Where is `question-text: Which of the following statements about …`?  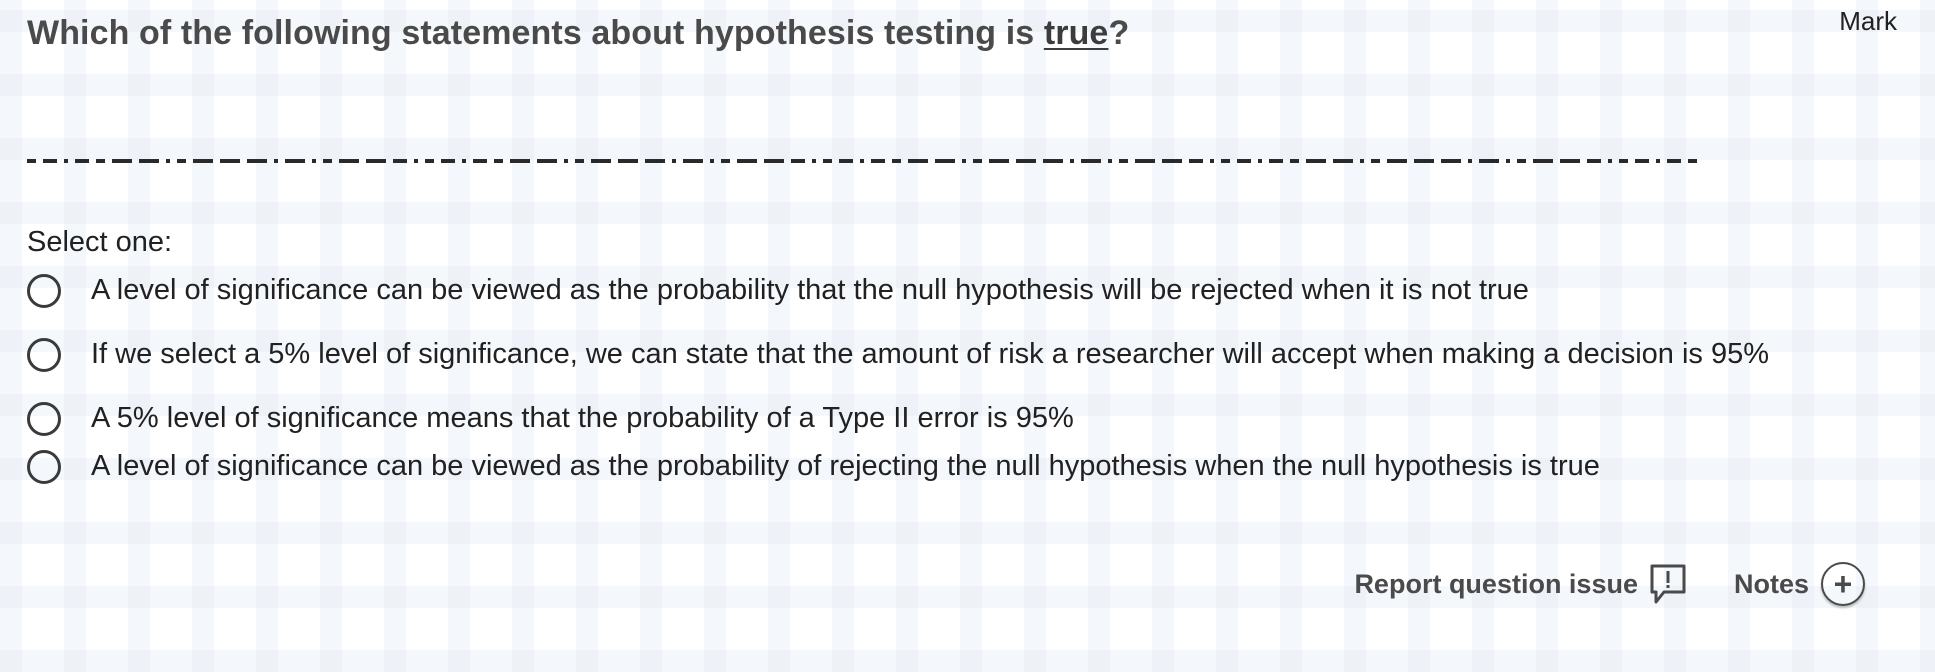 question-text: Which of the following statements about … is located at coordinates (578, 33).